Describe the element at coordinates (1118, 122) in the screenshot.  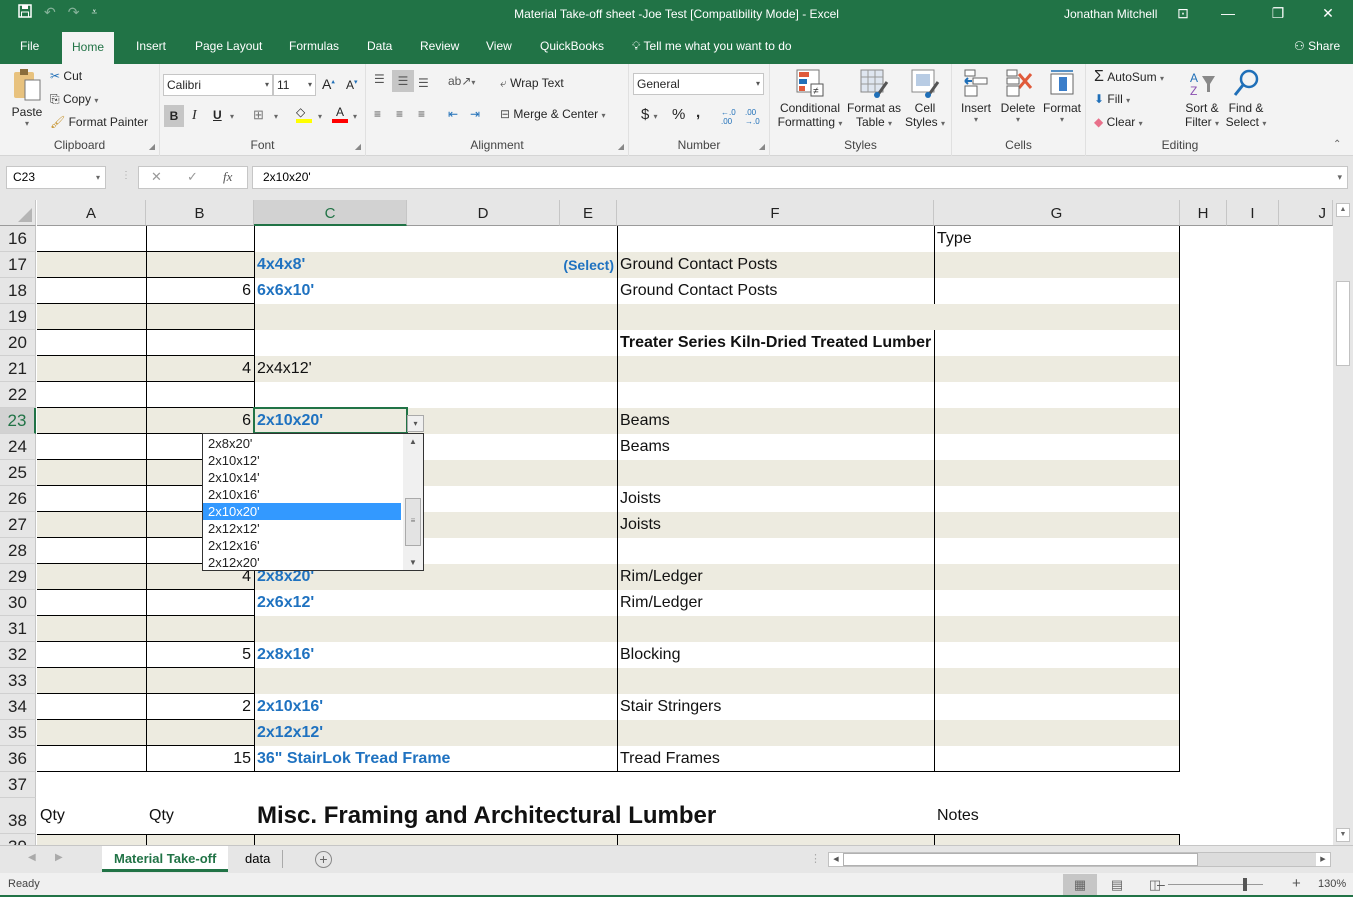
I see `clear-button: ◆ Clear ▾` at that location.